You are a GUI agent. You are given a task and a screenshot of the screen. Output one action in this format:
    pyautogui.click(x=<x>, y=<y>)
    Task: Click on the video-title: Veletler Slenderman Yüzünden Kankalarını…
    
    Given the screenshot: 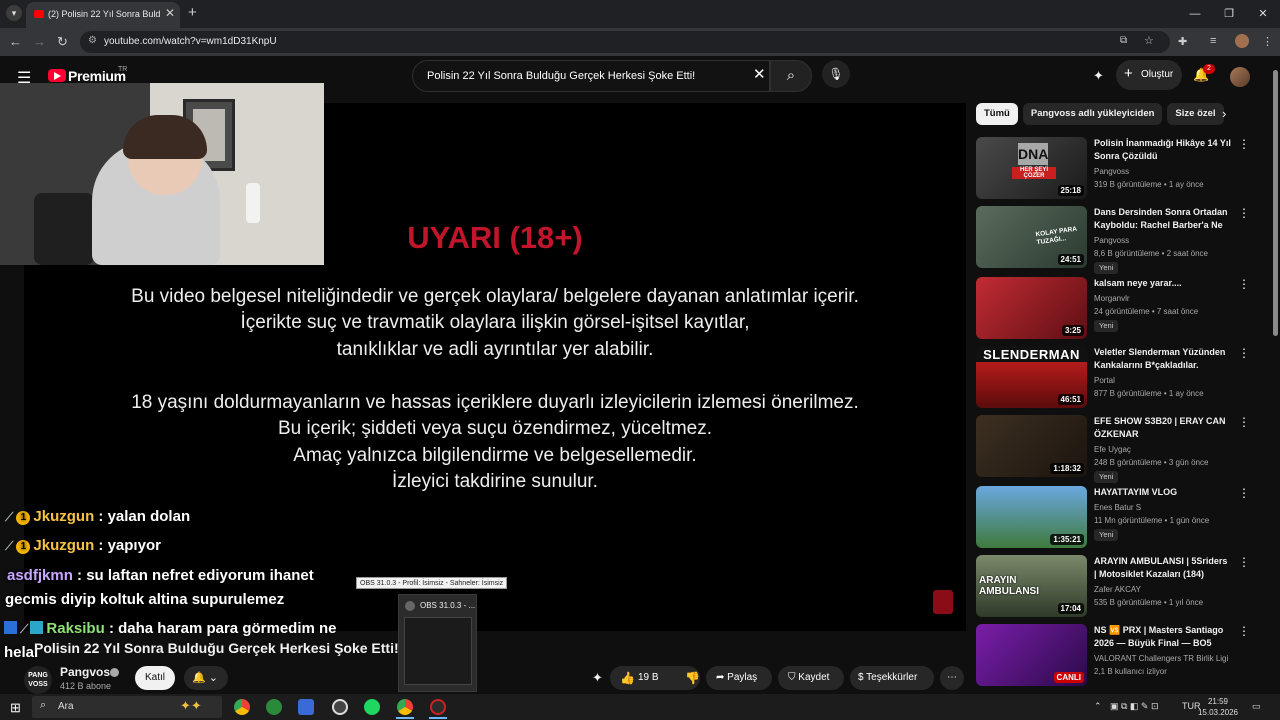 What is the action you would take?
    pyautogui.click(x=1163, y=359)
    